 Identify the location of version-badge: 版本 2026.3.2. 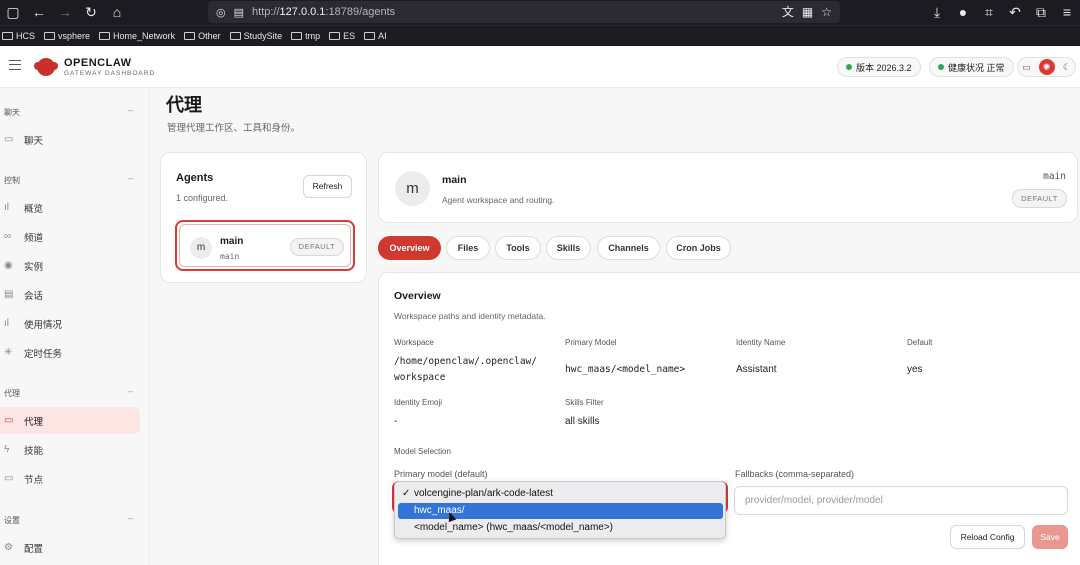
(879, 67).